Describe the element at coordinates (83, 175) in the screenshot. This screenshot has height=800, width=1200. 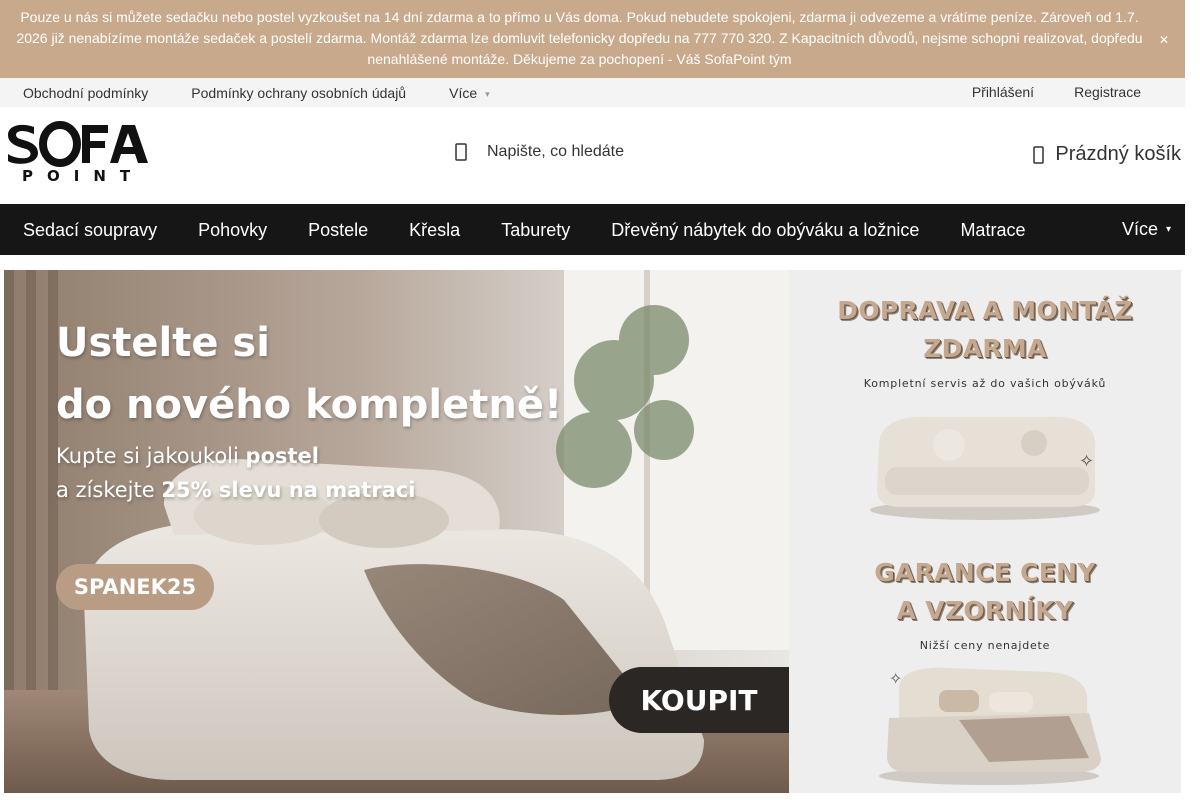
I see `svg-text: POINT` at that location.